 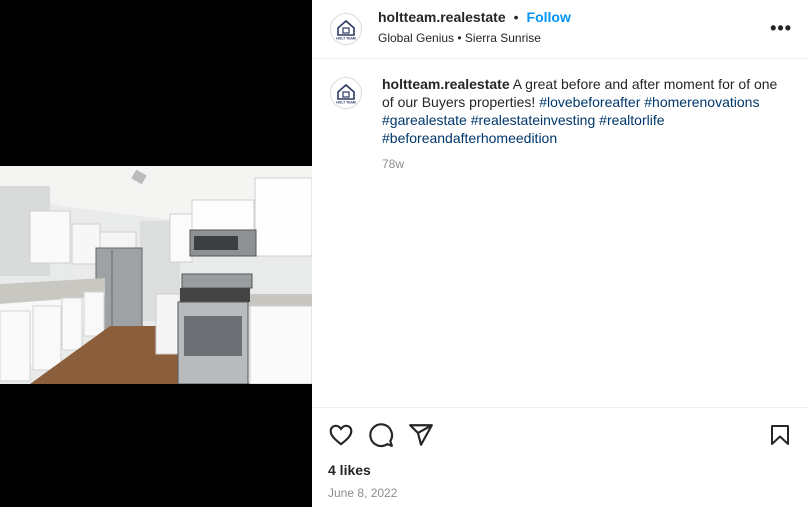 I want to click on action-bar: 4 likes June 8, 2022, so click(x=560, y=457).